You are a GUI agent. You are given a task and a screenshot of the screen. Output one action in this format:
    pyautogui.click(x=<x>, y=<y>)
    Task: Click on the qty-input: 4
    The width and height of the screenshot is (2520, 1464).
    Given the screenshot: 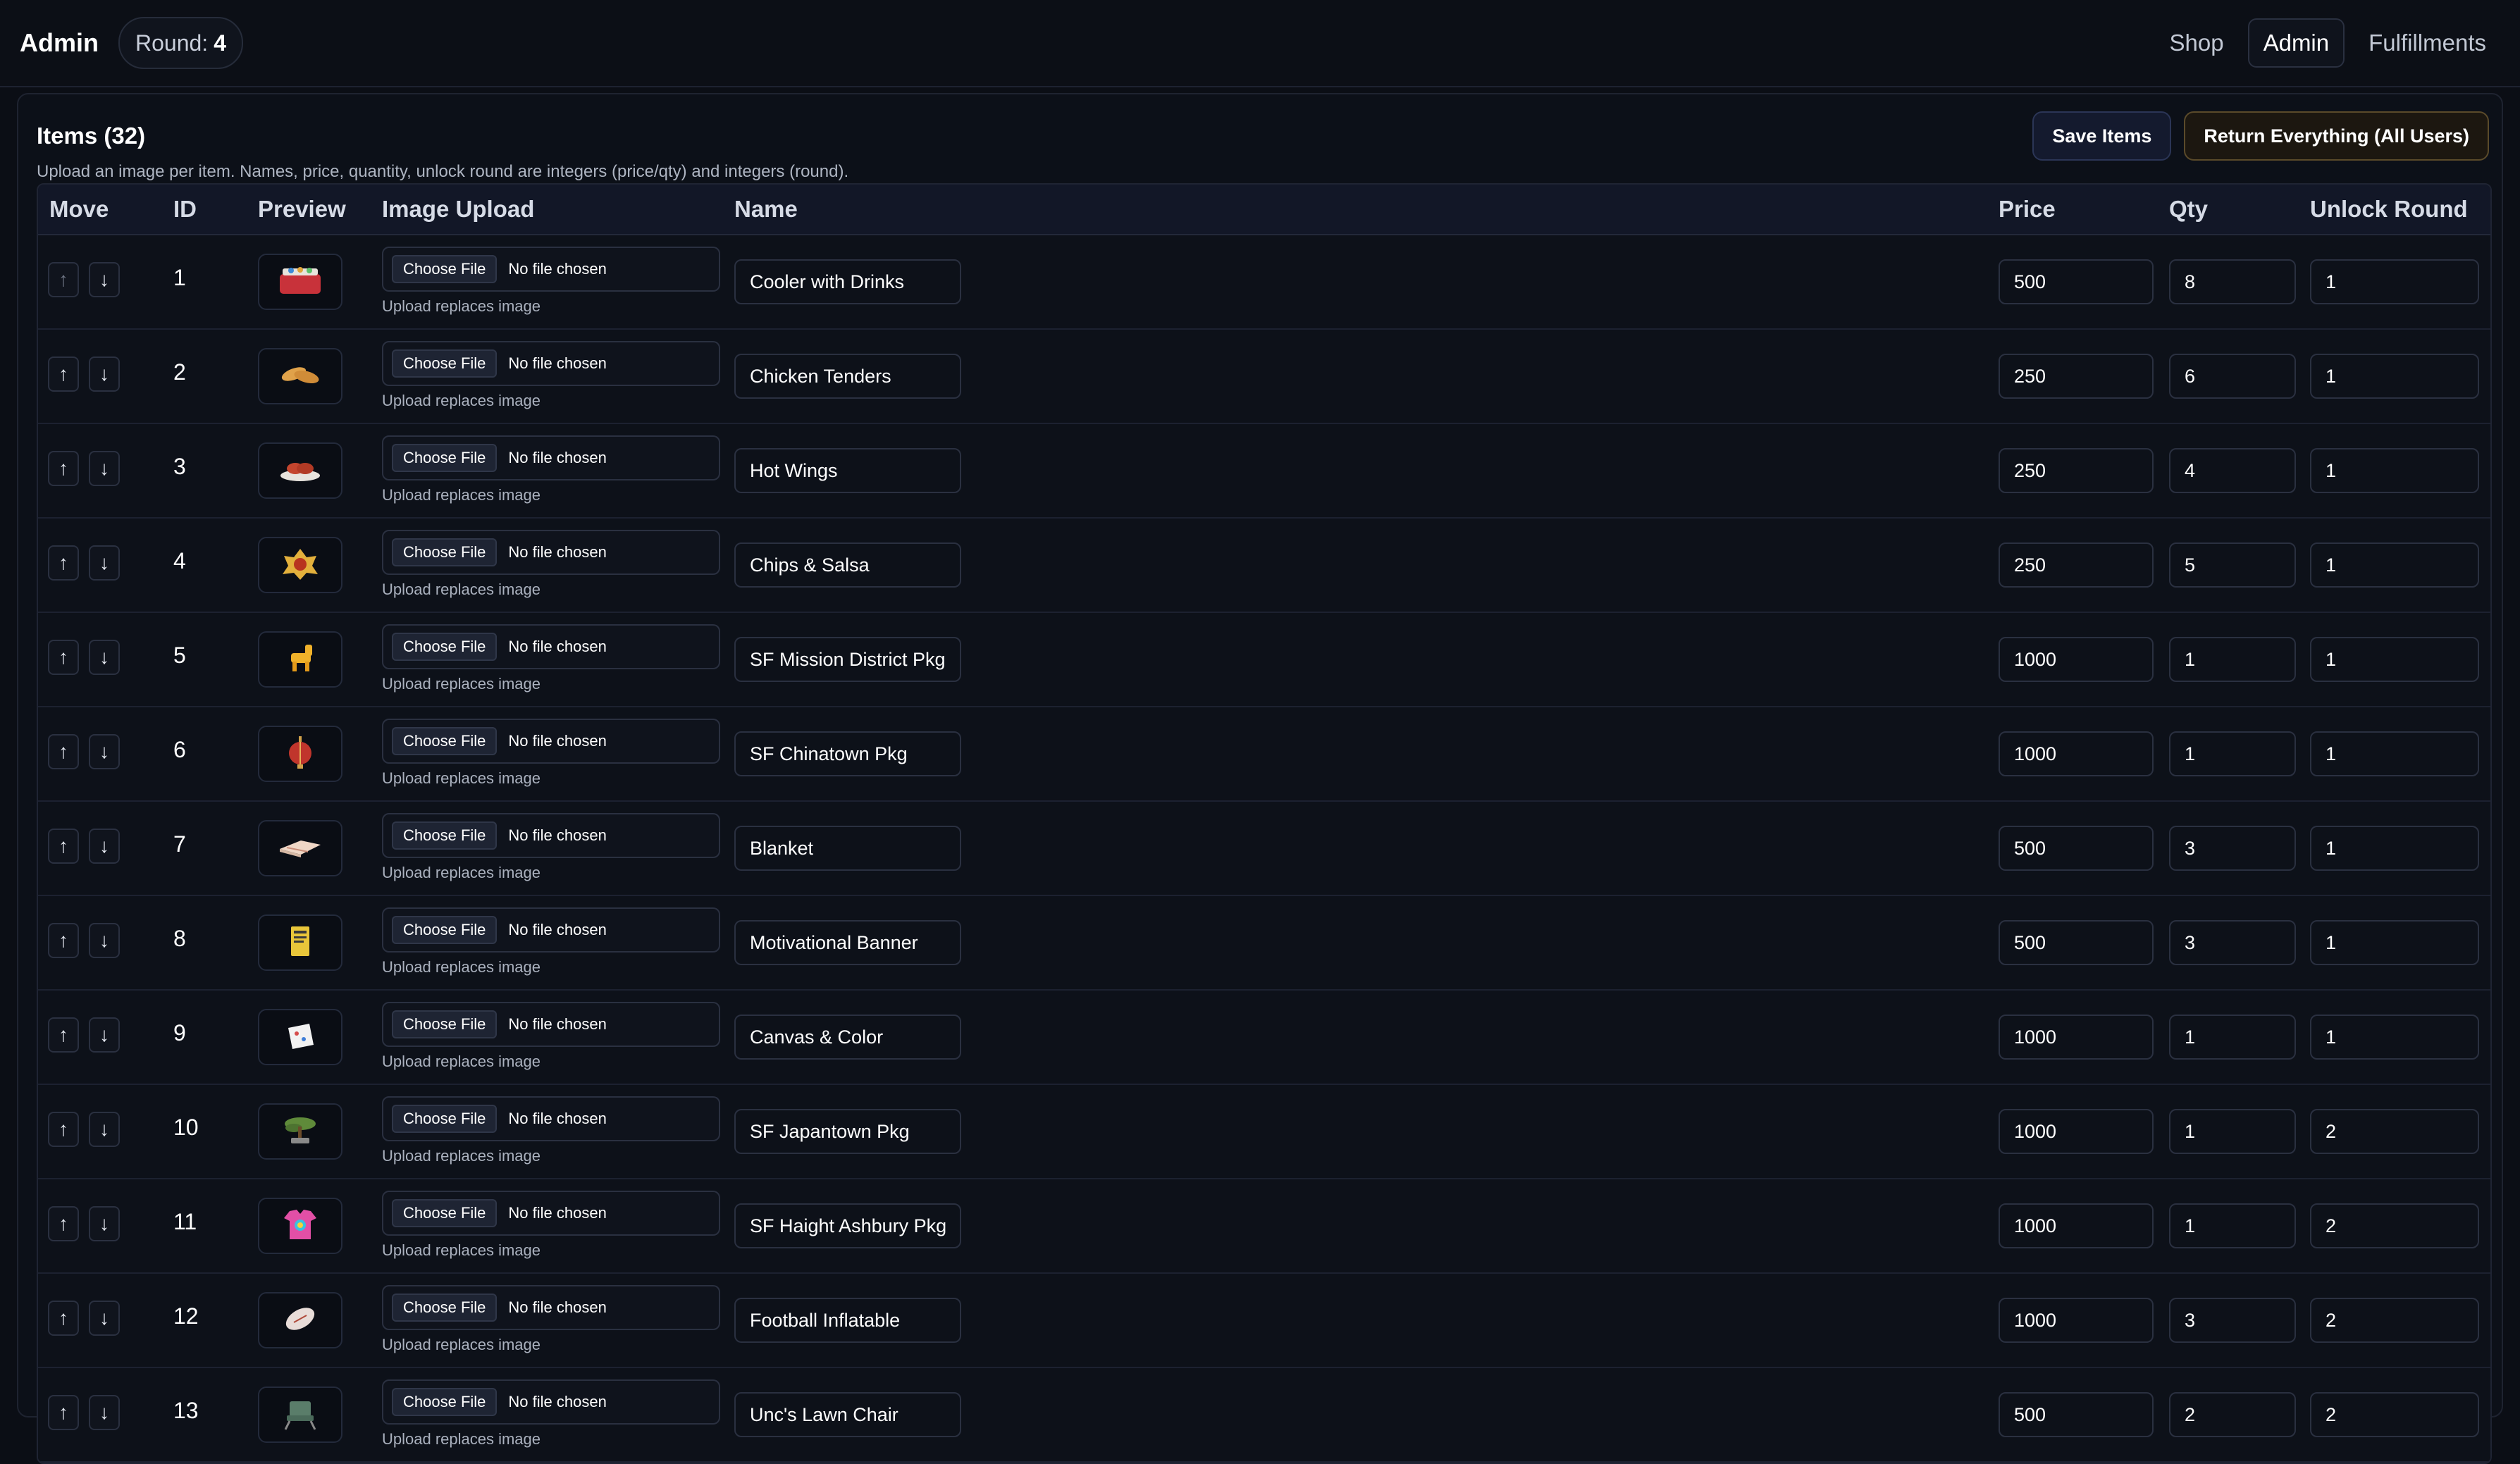 What is the action you would take?
    pyautogui.click(x=2232, y=470)
    